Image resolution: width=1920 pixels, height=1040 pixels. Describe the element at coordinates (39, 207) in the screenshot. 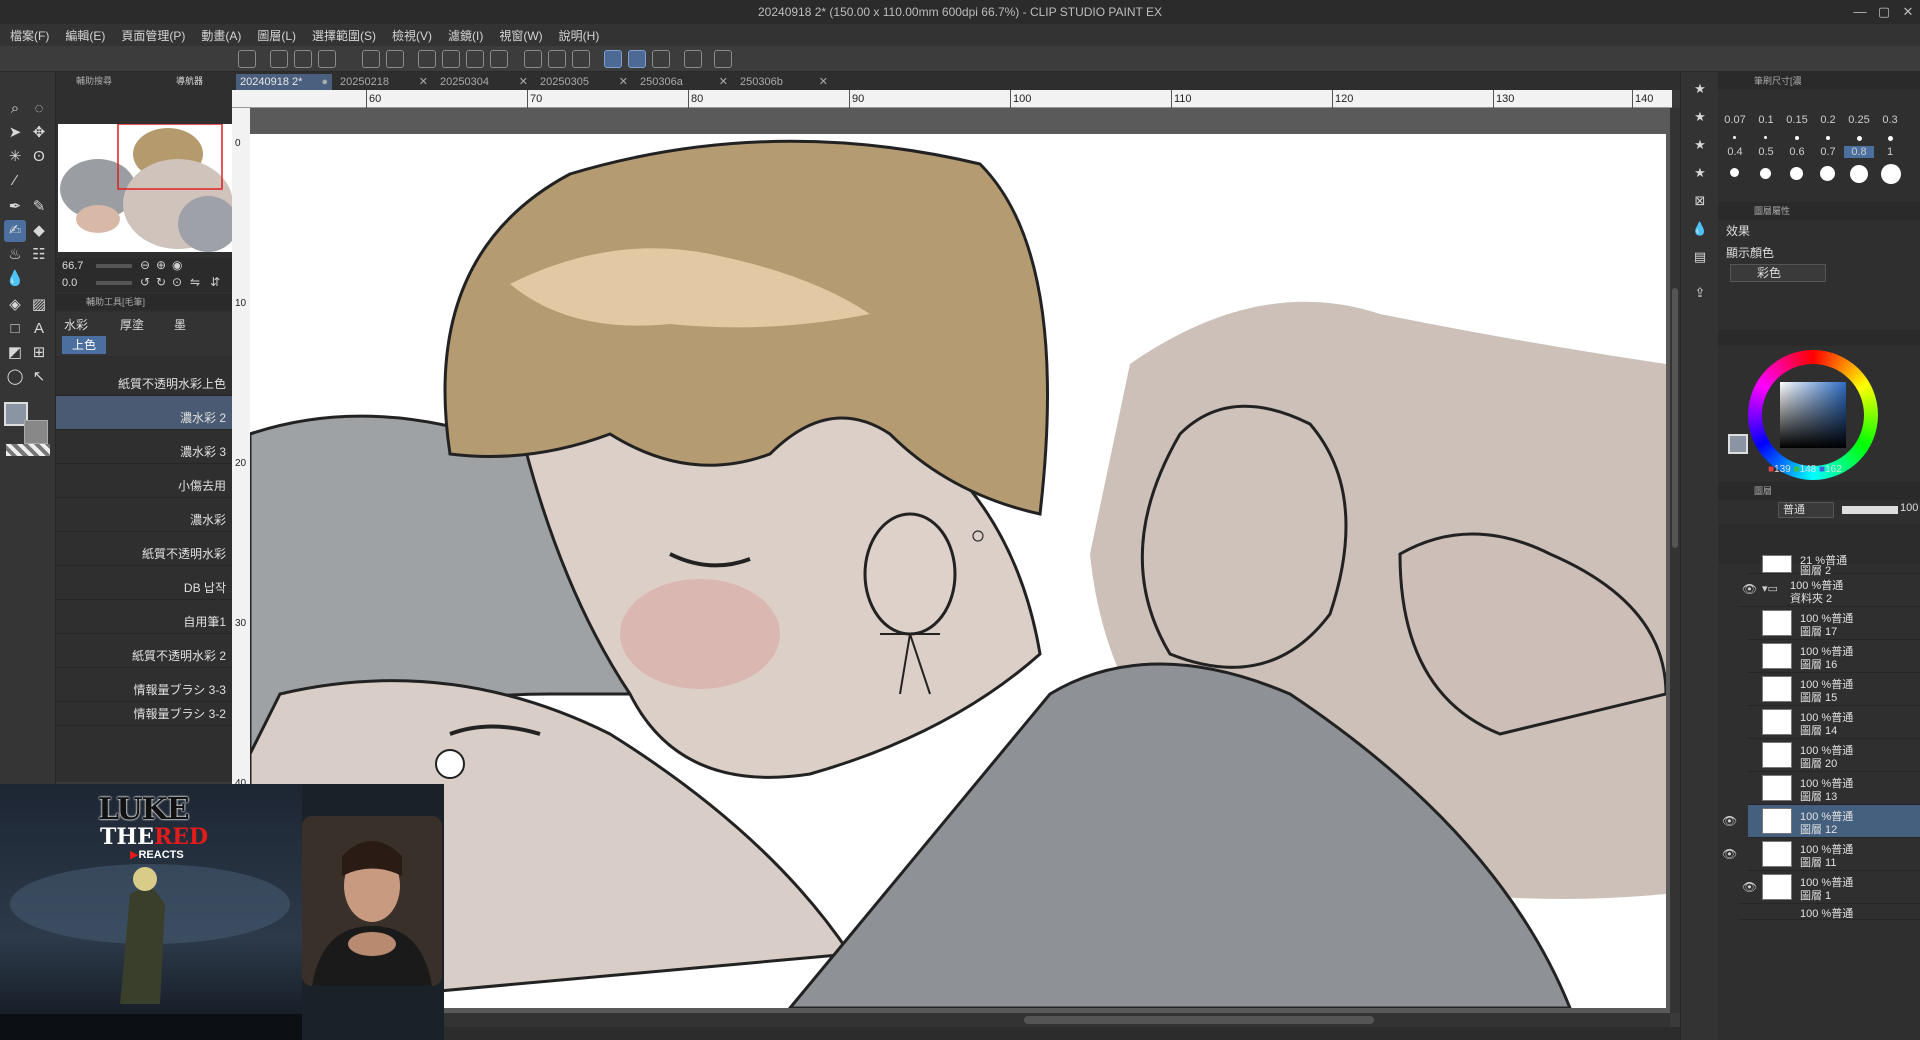

I see `pencil-tool-icon: ✎` at that location.